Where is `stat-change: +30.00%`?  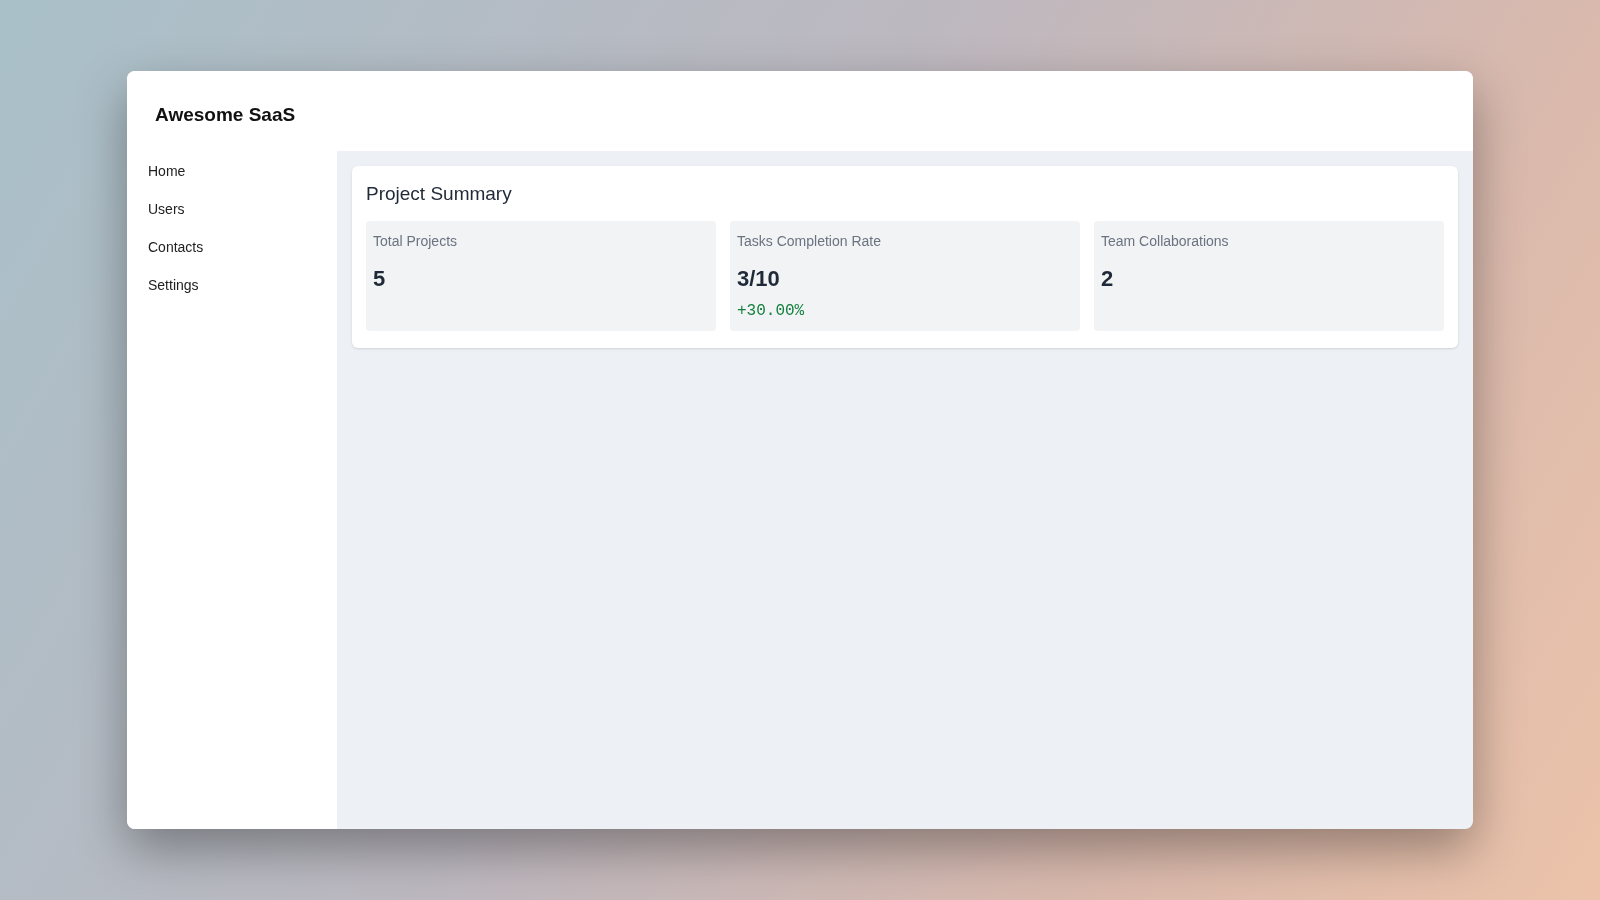 stat-change: +30.00% is located at coordinates (771, 311).